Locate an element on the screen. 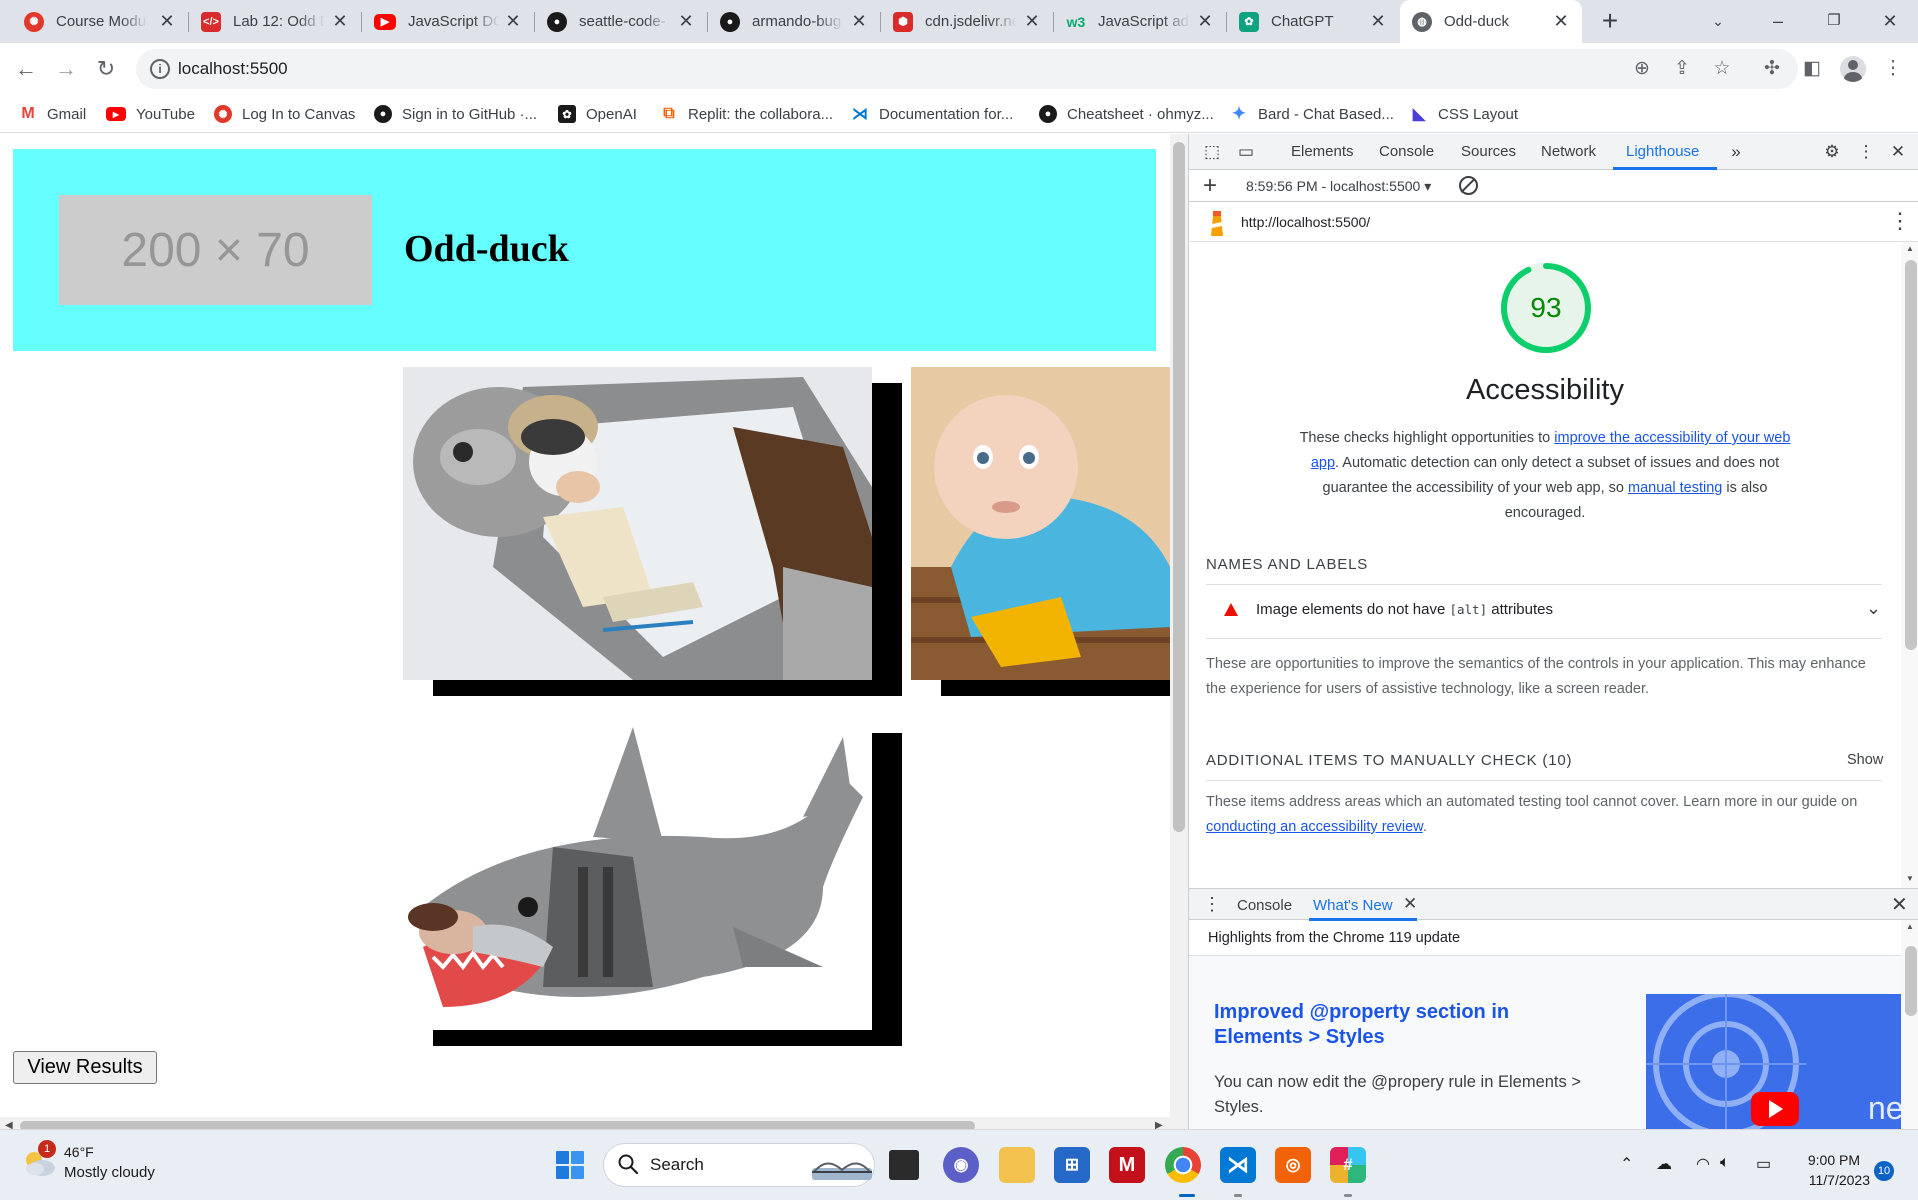 This screenshot has height=1200, width=1918. device-toolbar-icon: ▭ is located at coordinates (1246, 152).